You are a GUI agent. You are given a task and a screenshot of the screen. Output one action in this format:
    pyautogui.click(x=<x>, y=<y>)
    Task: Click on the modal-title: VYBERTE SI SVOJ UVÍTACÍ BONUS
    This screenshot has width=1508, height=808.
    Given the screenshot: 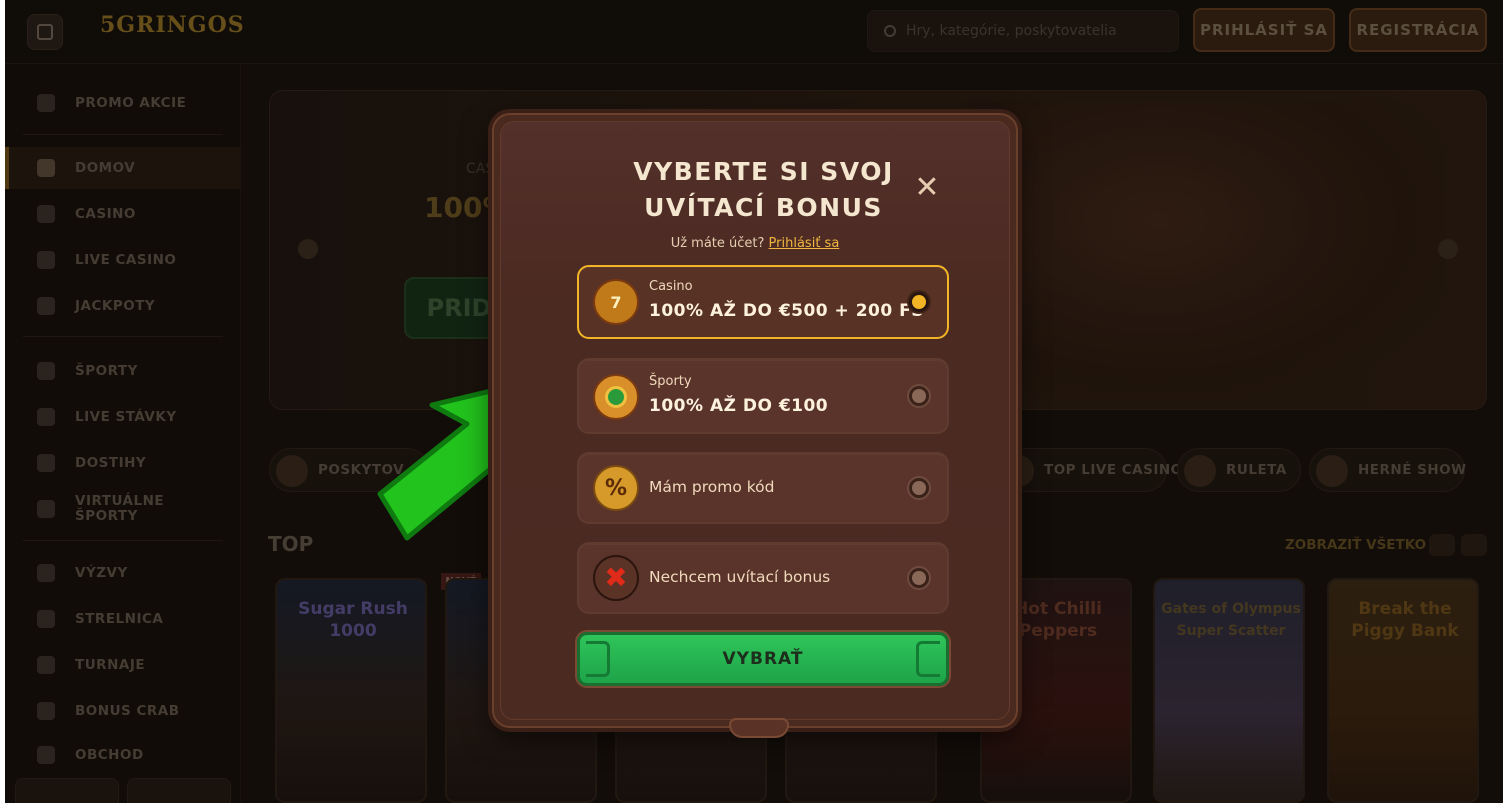 What is the action you would take?
    pyautogui.click(x=763, y=190)
    